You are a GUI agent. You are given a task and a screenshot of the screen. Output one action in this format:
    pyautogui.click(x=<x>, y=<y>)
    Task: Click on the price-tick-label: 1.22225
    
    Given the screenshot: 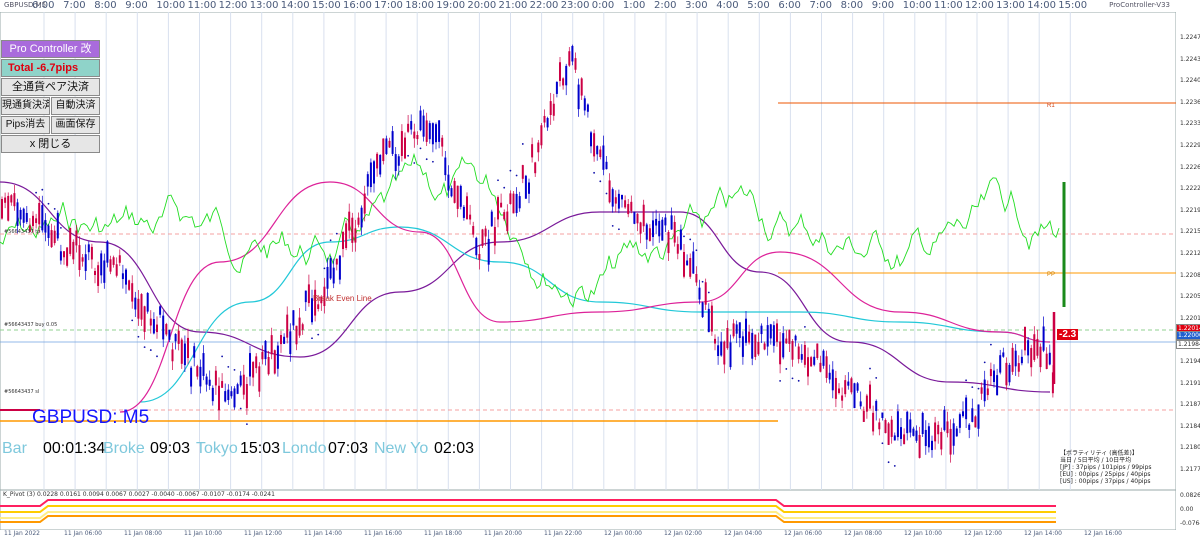 What is the action you would take?
    pyautogui.click(x=1190, y=189)
    